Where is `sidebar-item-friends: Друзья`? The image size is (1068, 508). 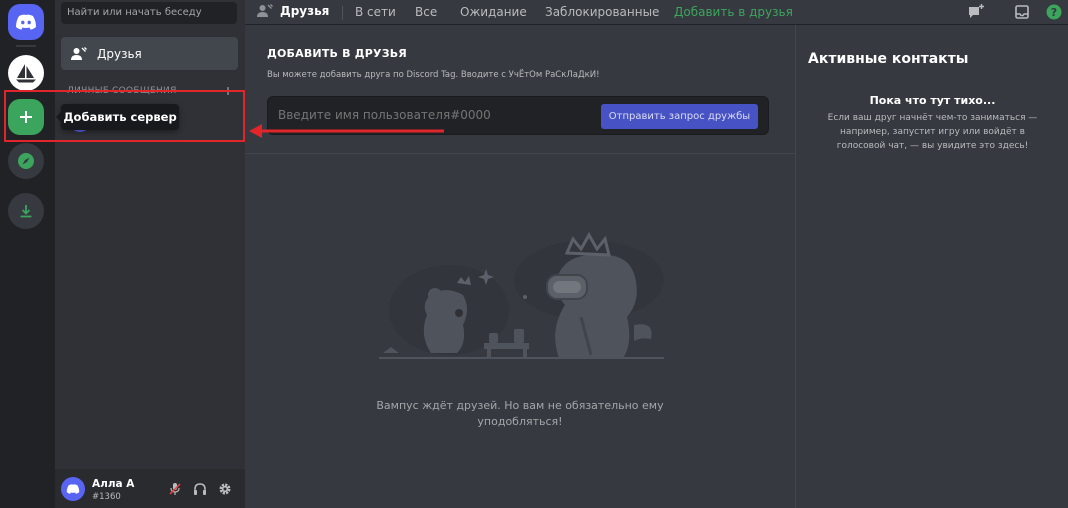
sidebar-item-friends: Друзья is located at coordinates (149, 53).